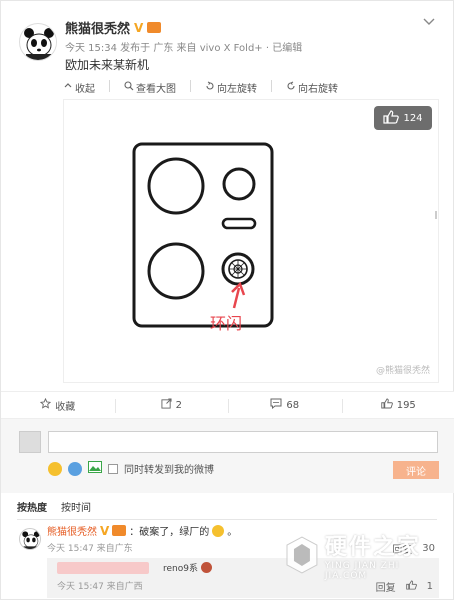  What do you see at coordinates (129, 87) in the screenshot?
I see `zoom-icon` at bounding box center [129, 87].